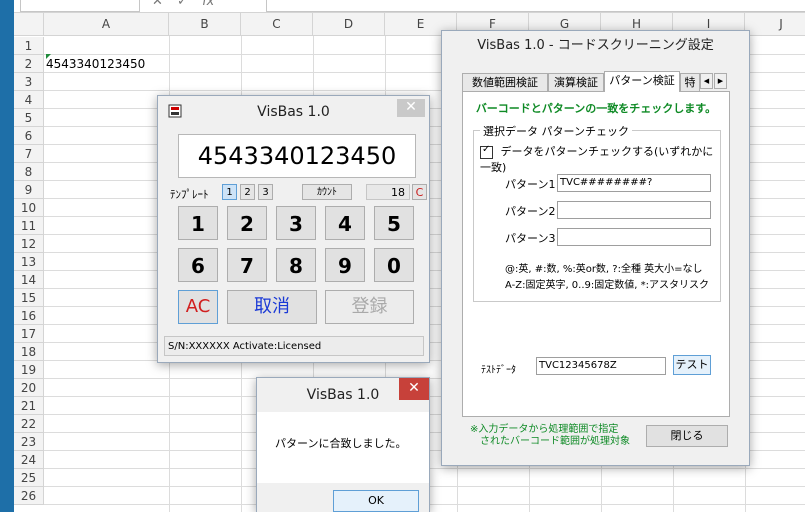 Image resolution: width=805 pixels, height=512 pixels. I want to click on column-header-c: C, so click(277, 24).